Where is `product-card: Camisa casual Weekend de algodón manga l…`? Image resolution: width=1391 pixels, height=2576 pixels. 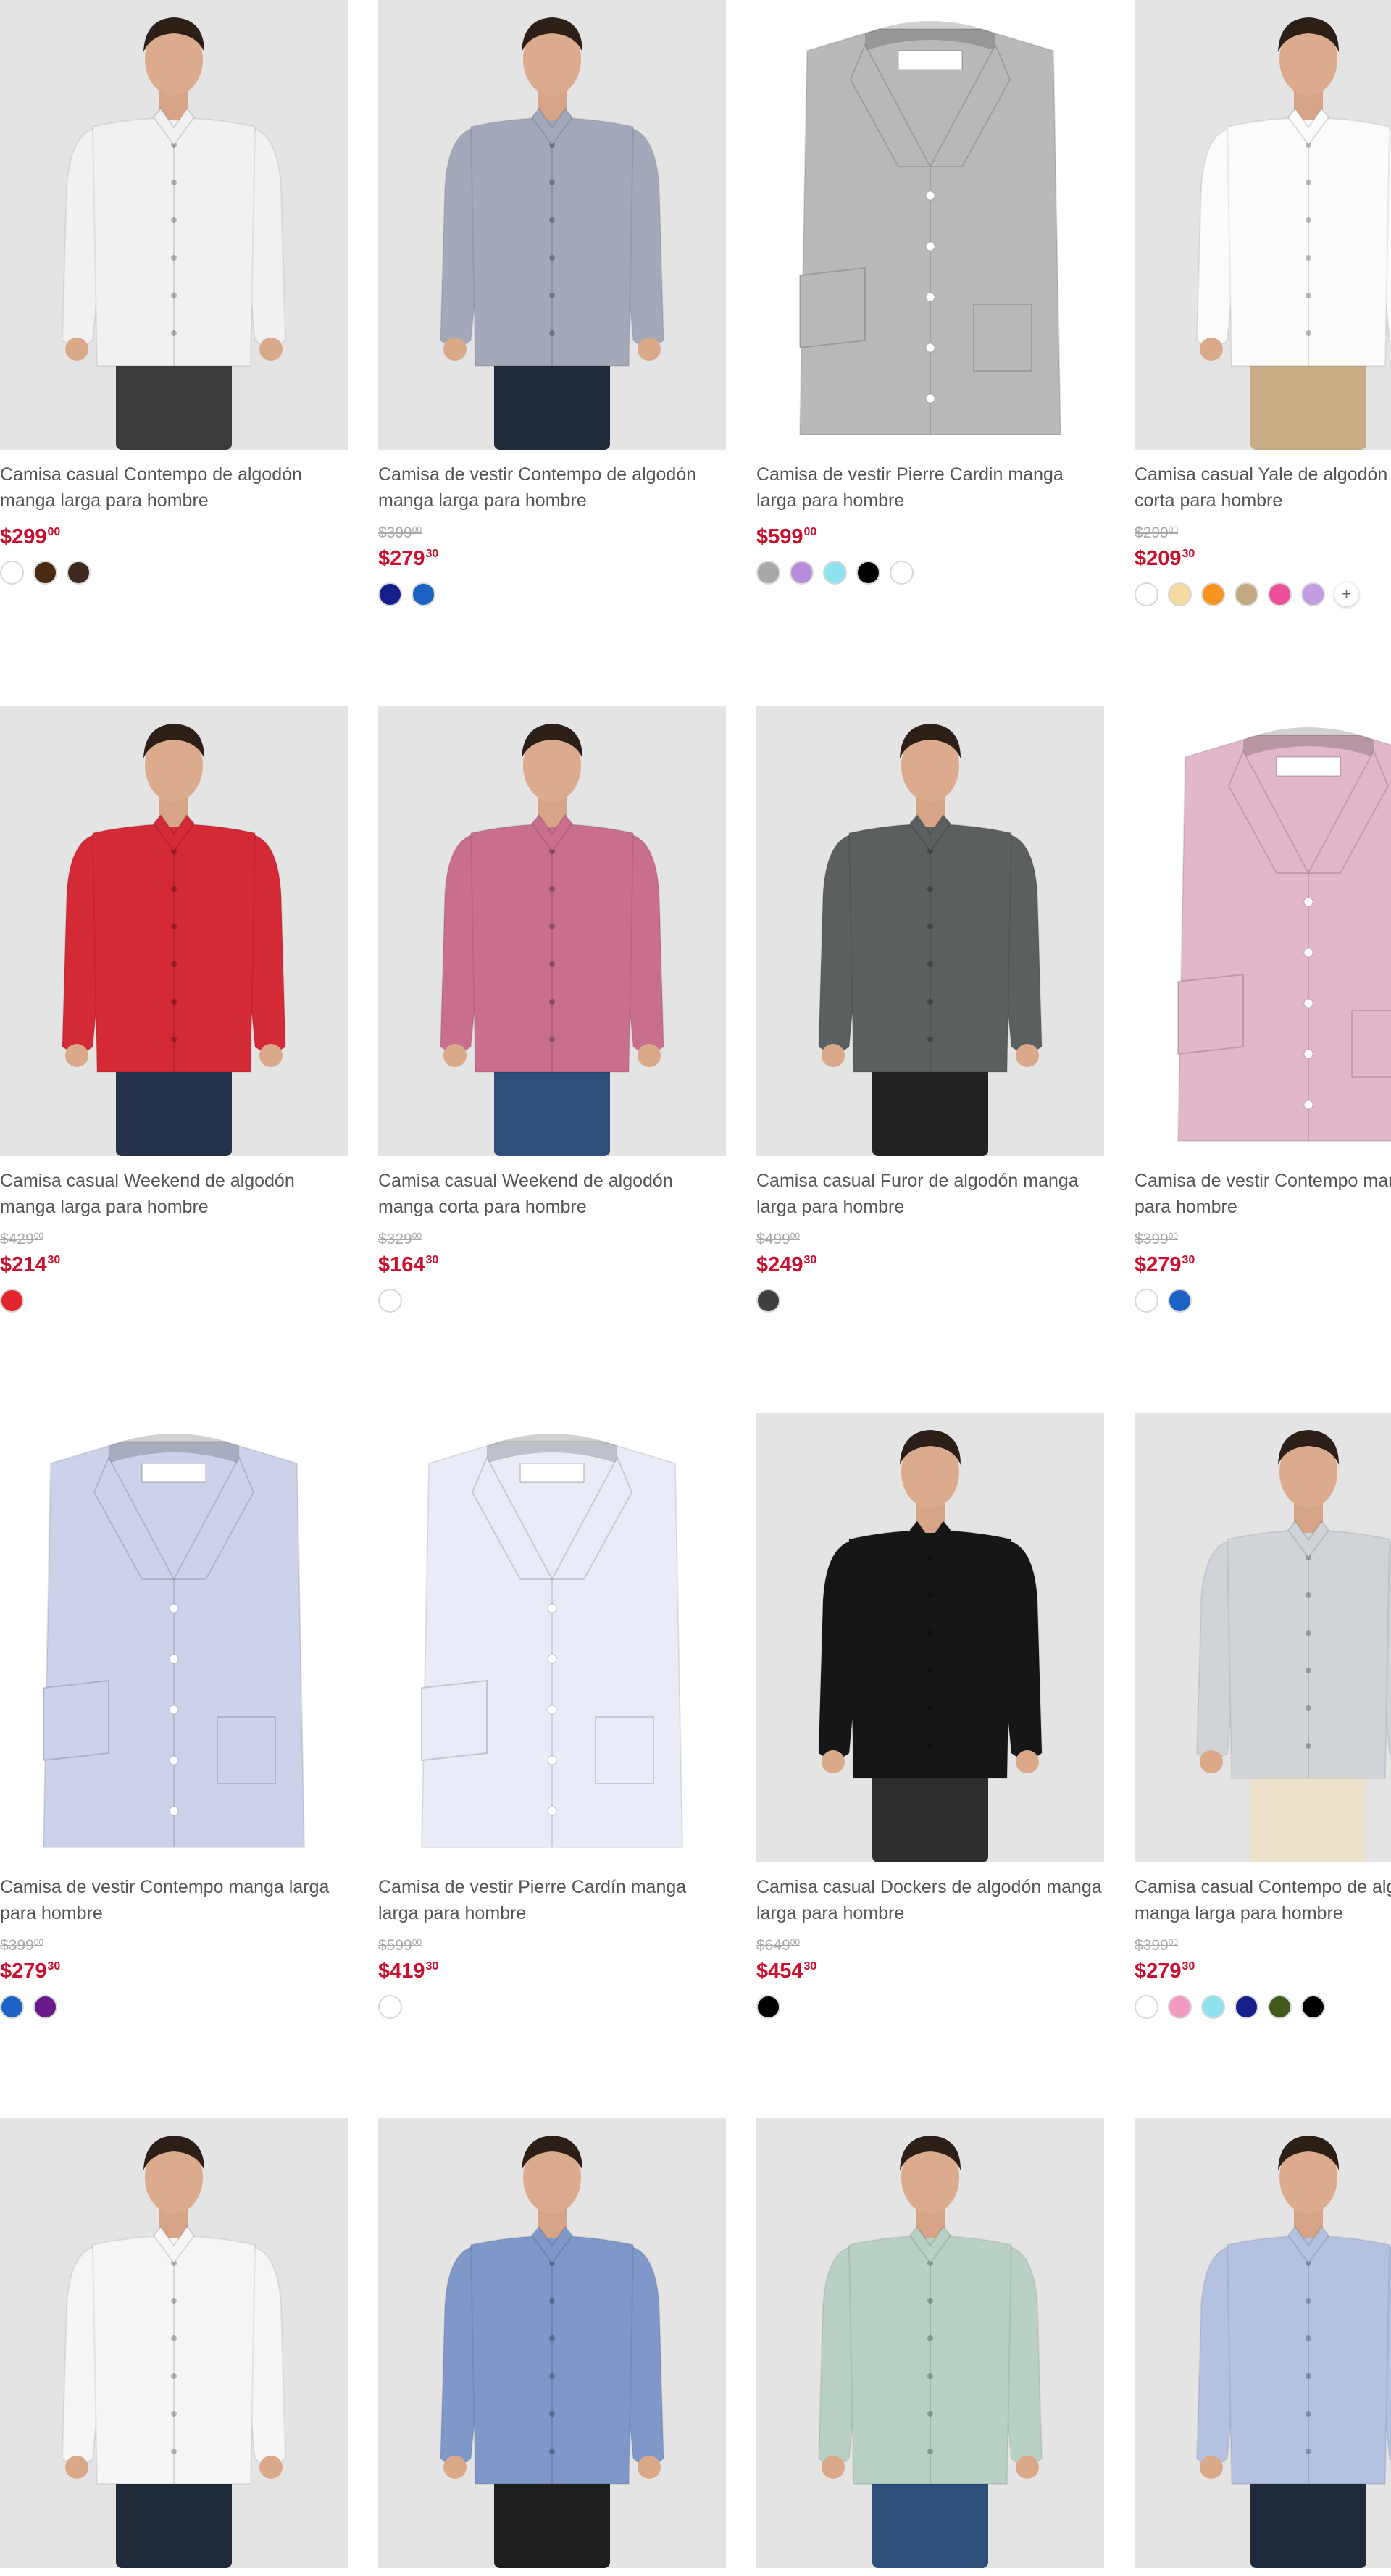 product-card: Camisa casual Weekend de algodón manga l… is located at coordinates (174, 1032).